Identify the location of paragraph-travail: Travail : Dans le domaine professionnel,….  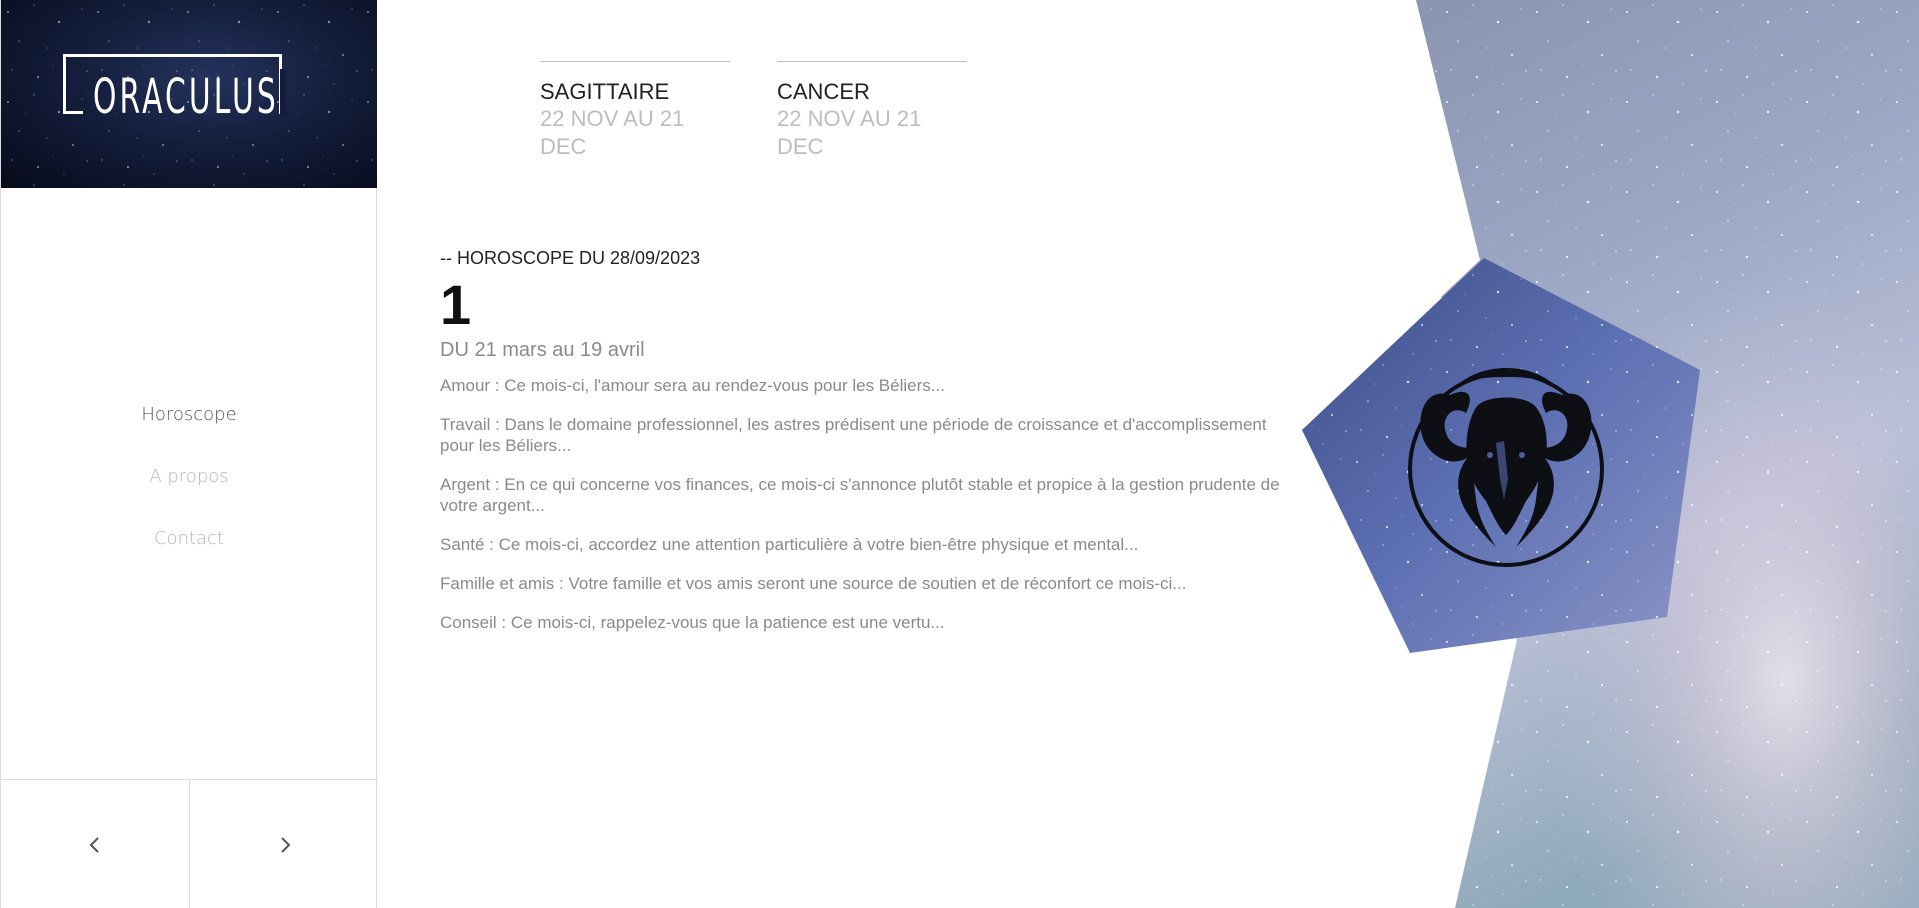
(853, 435).